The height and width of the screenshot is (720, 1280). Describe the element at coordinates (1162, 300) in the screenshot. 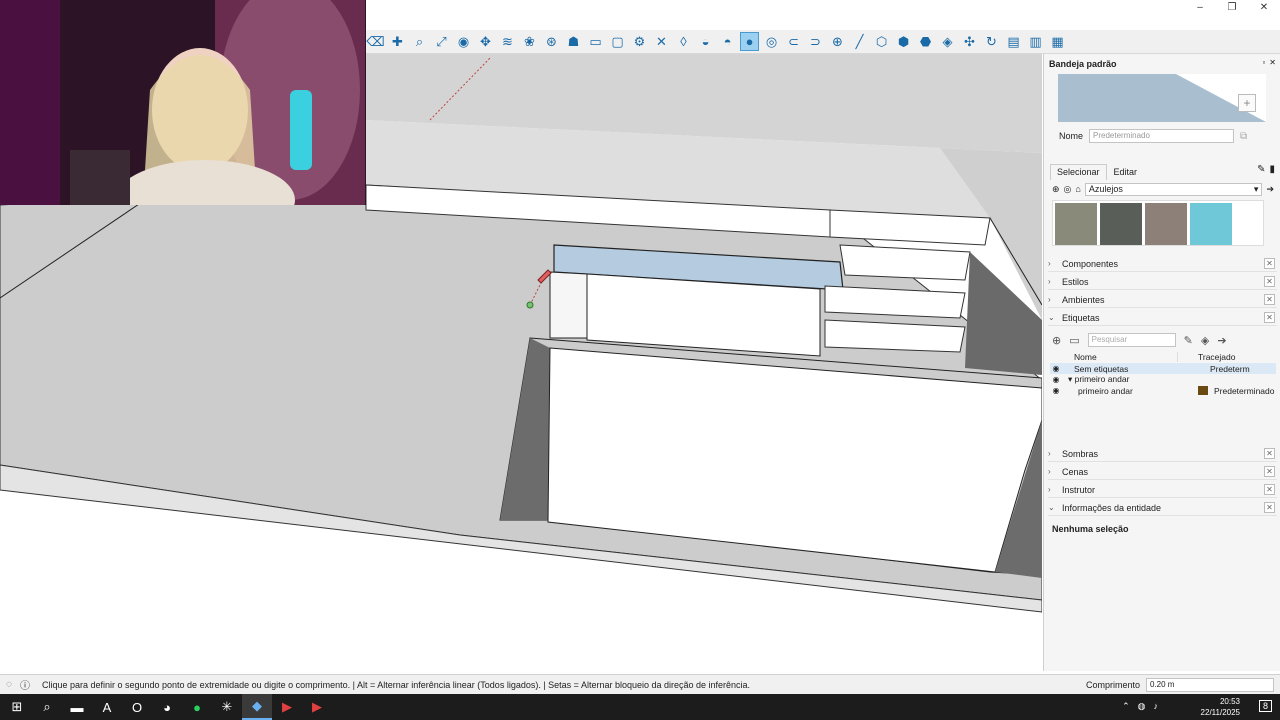

I see `tray-section: › Ambientes ✕` at that location.